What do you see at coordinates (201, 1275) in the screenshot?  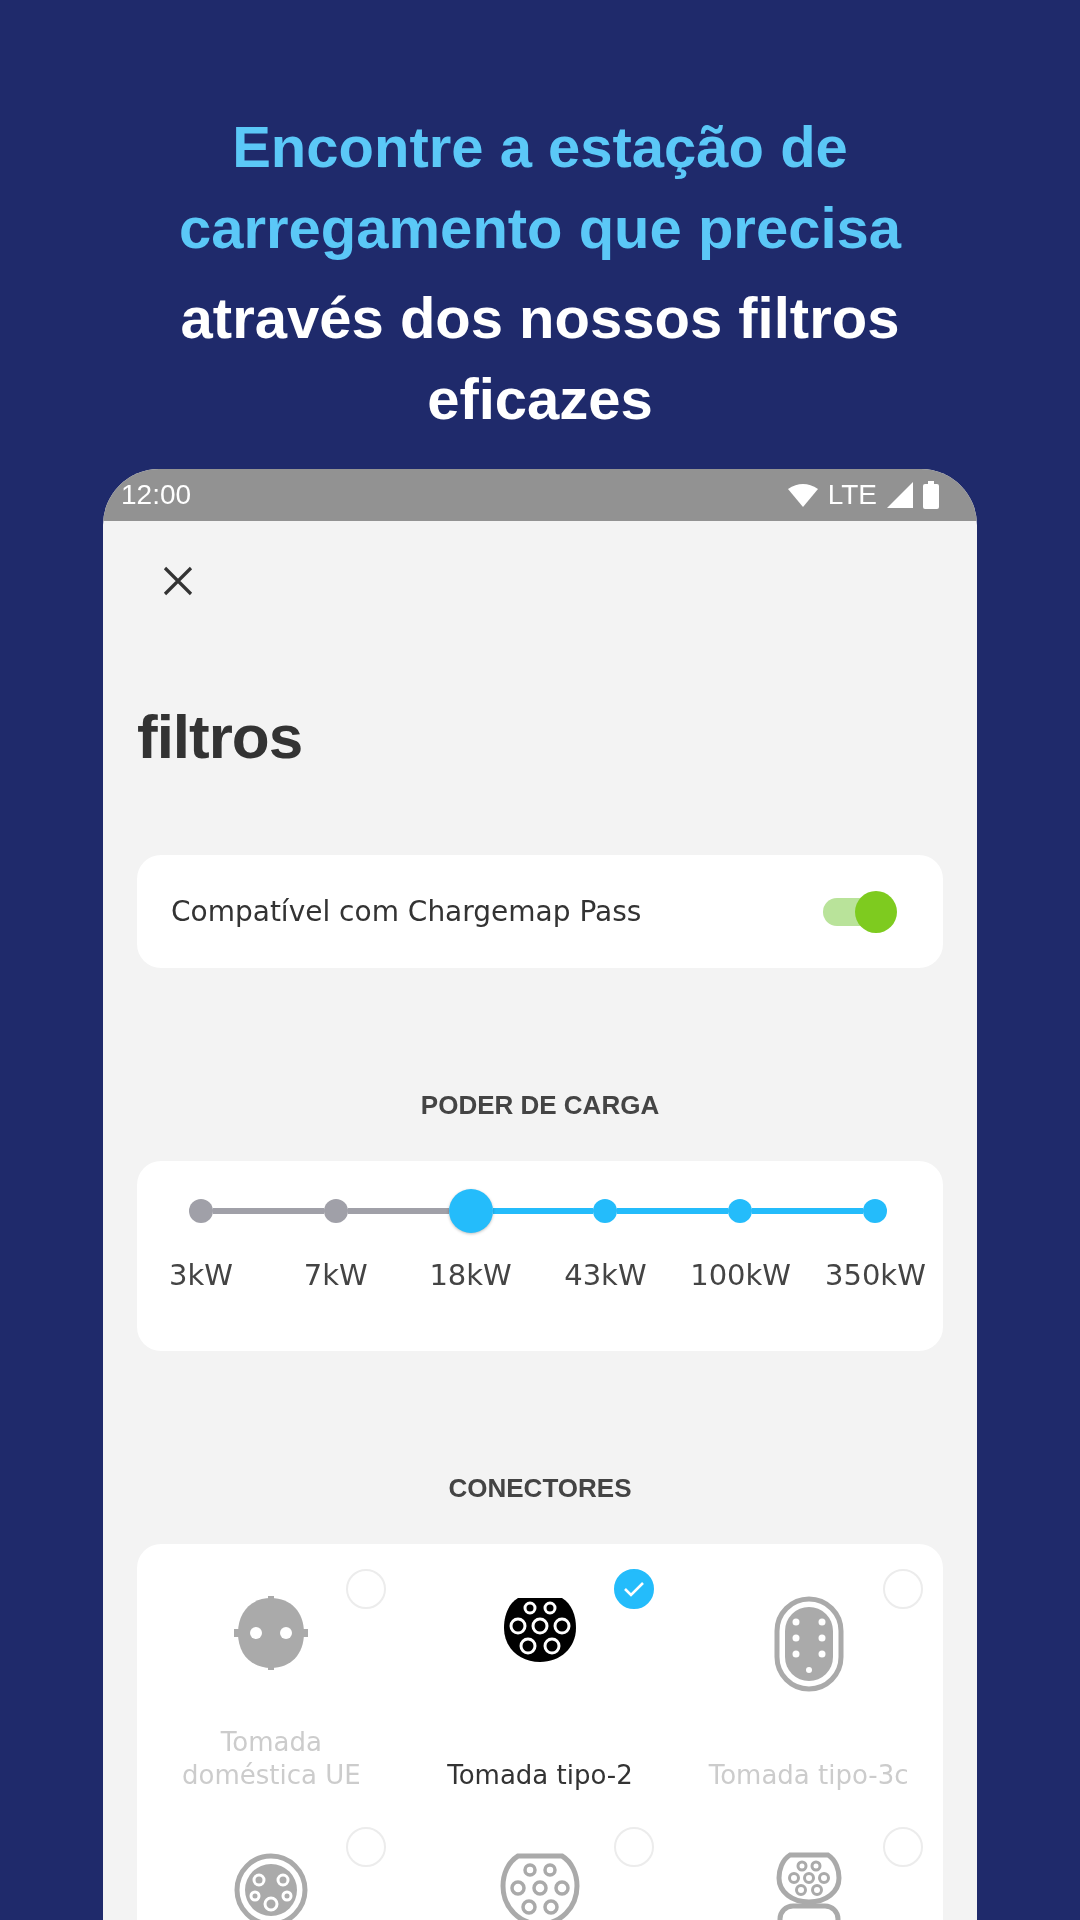 I see `power-label: 3kW` at bounding box center [201, 1275].